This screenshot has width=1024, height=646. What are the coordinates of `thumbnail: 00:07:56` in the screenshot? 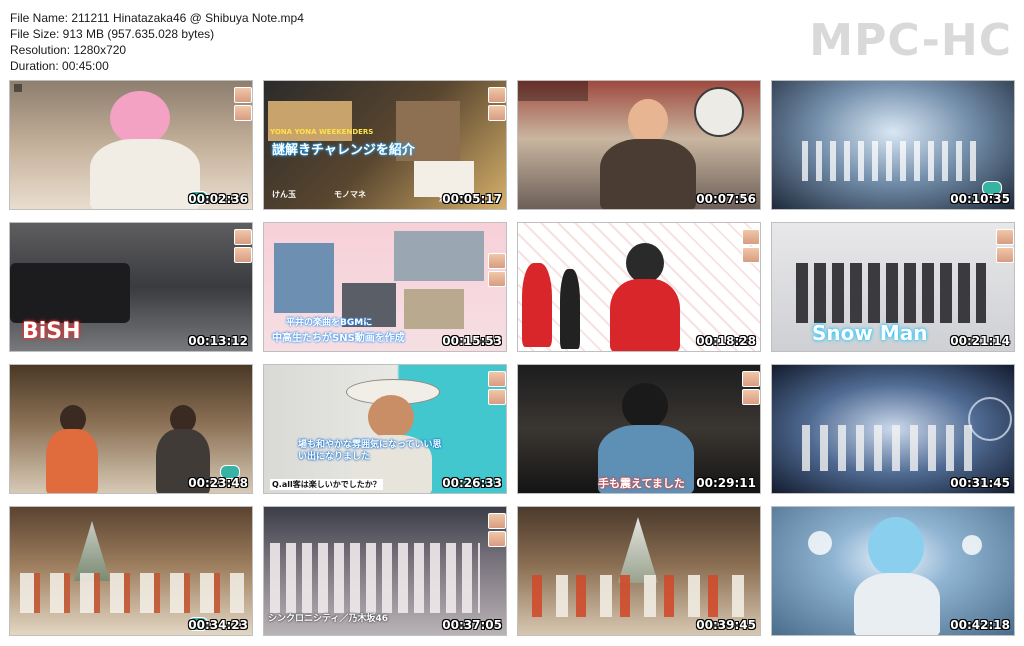 It's located at (639, 145).